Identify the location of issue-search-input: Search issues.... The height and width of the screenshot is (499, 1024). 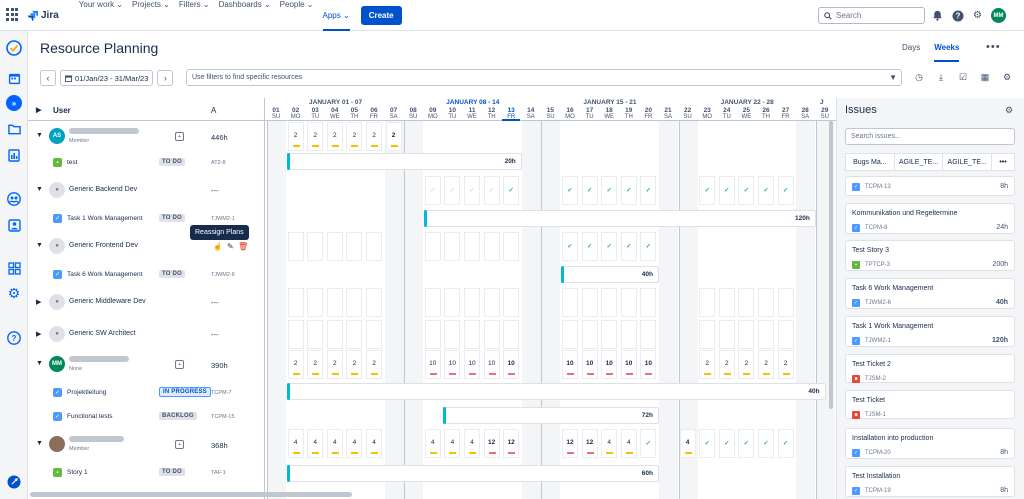
(930, 136).